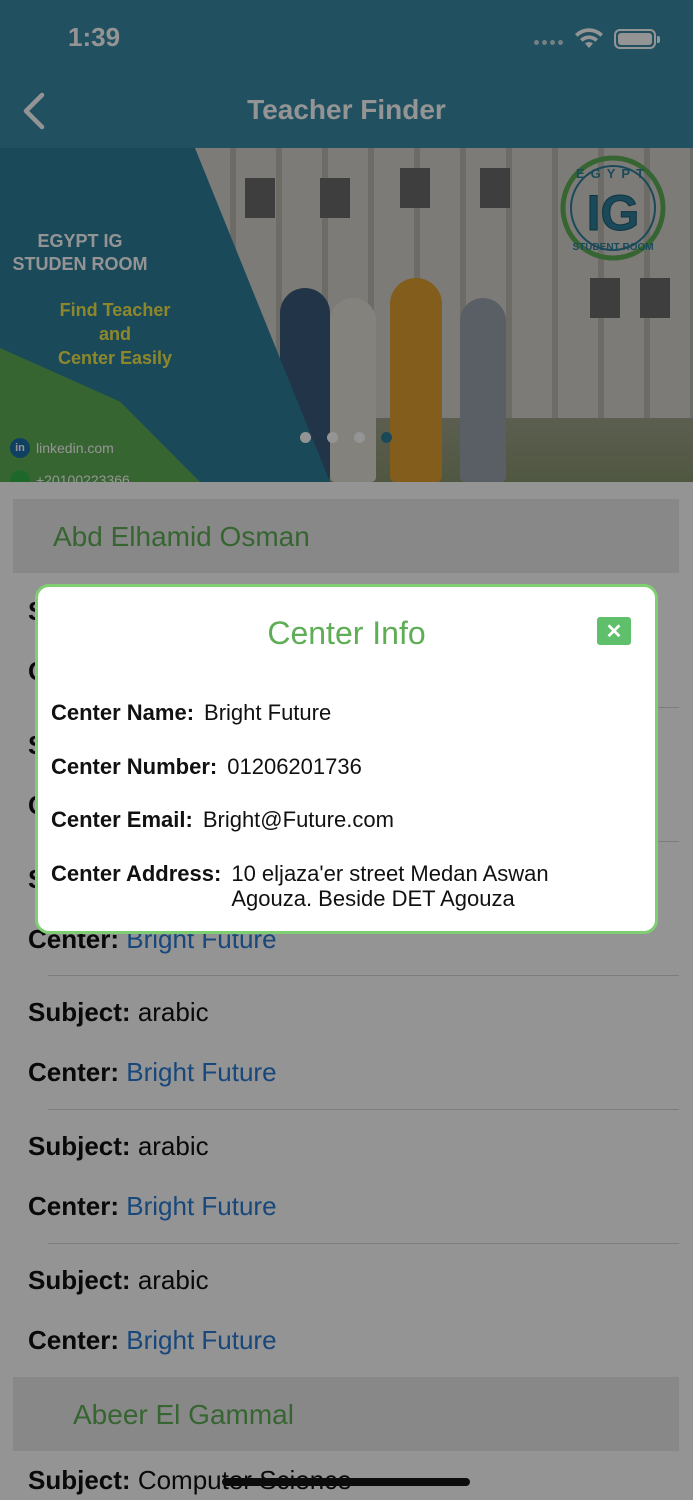 The height and width of the screenshot is (1500, 693). Describe the element at coordinates (294, 766) in the screenshot. I see `center-number-value: 01206201736` at that location.